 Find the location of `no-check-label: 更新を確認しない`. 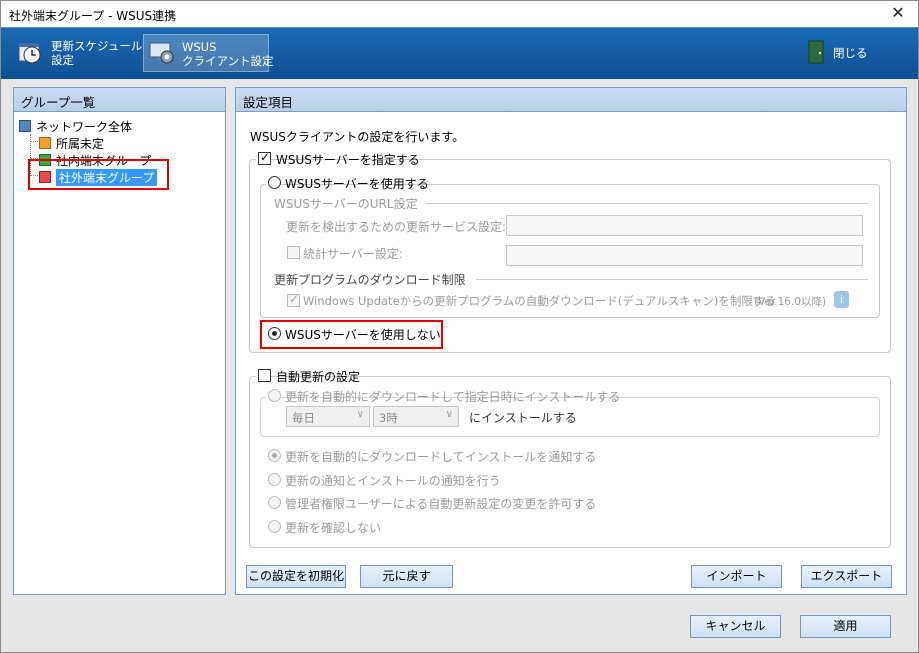

no-check-label: 更新を確認しない is located at coordinates (333, 528).